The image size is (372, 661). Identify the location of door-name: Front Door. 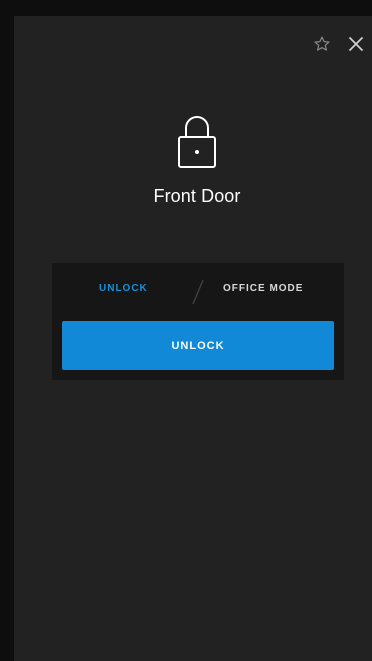
(197, 196).